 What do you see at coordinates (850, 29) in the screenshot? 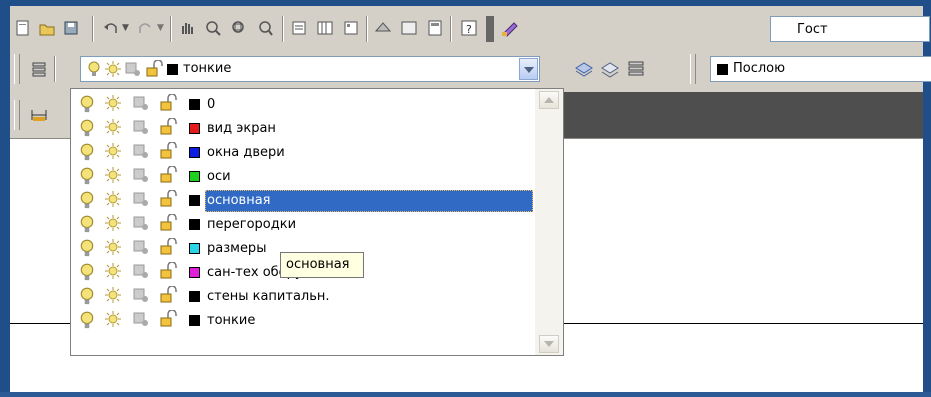
I see `text-style-combo: Гост` at bounding box center [850, 29].